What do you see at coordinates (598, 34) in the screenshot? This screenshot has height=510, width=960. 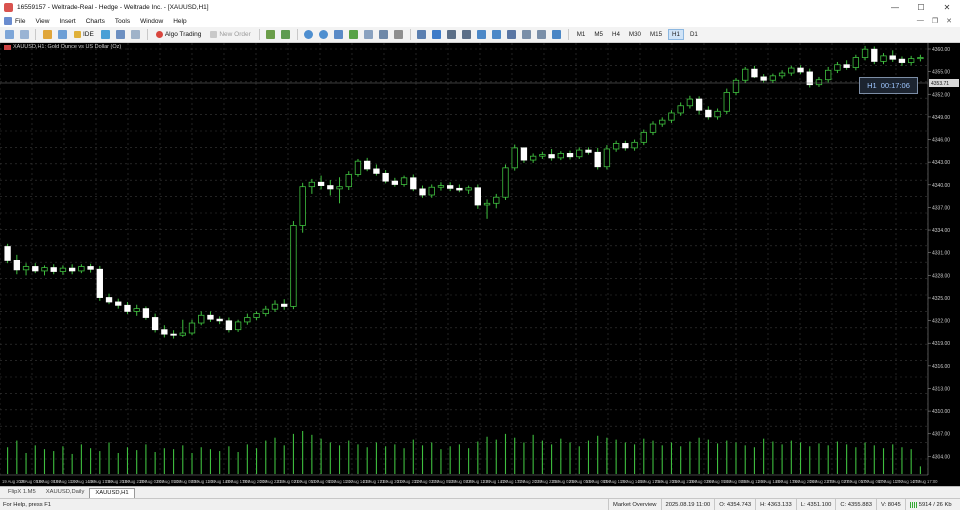 I see `timeframe-m5: M5` at bounding box center [598, 34].